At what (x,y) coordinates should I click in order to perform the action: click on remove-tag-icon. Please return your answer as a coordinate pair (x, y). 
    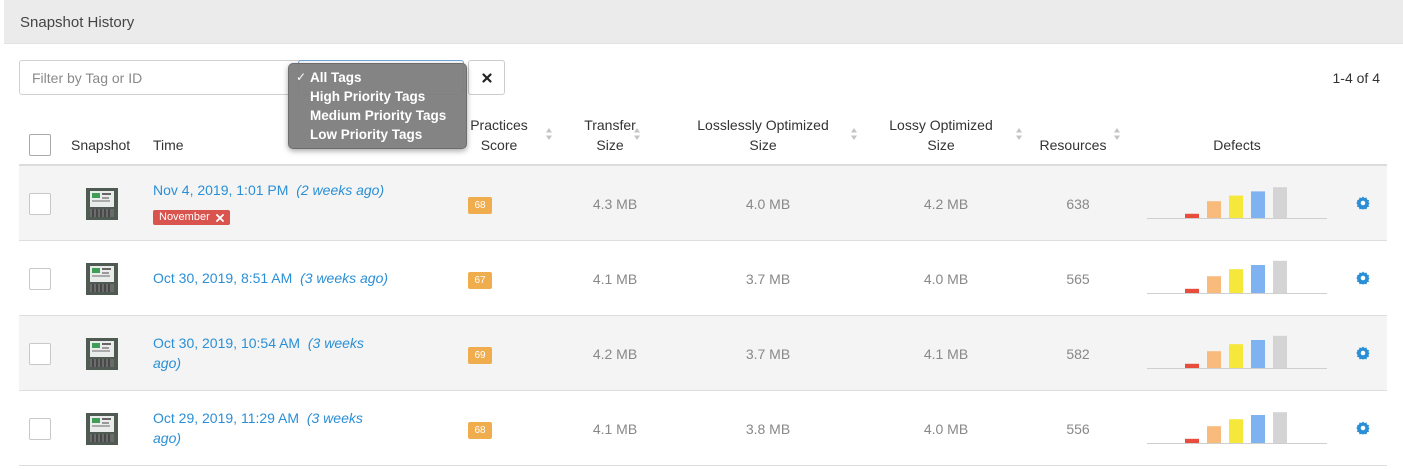
    Looking at the image, I should click on (219, 217).